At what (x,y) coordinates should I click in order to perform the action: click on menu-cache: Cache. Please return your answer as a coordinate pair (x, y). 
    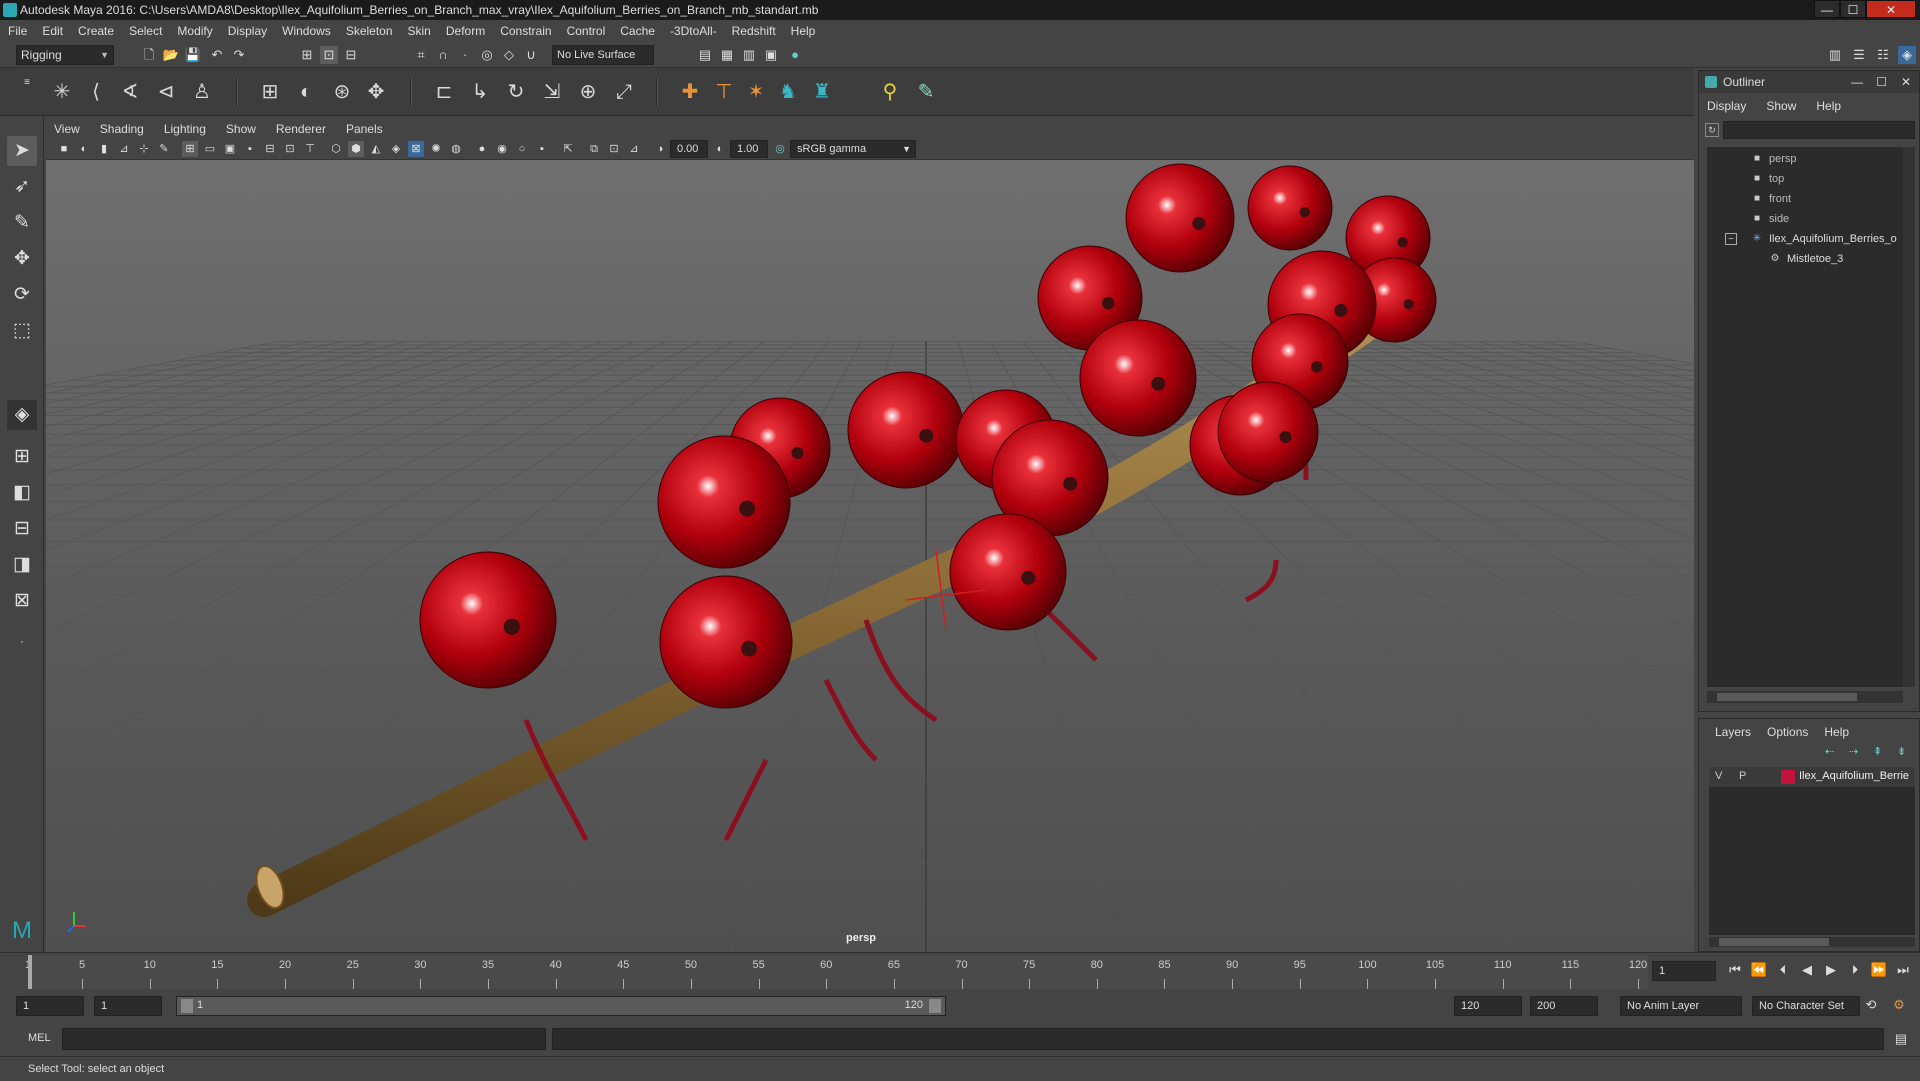
    Looking at the image, I should click on (637, 31).